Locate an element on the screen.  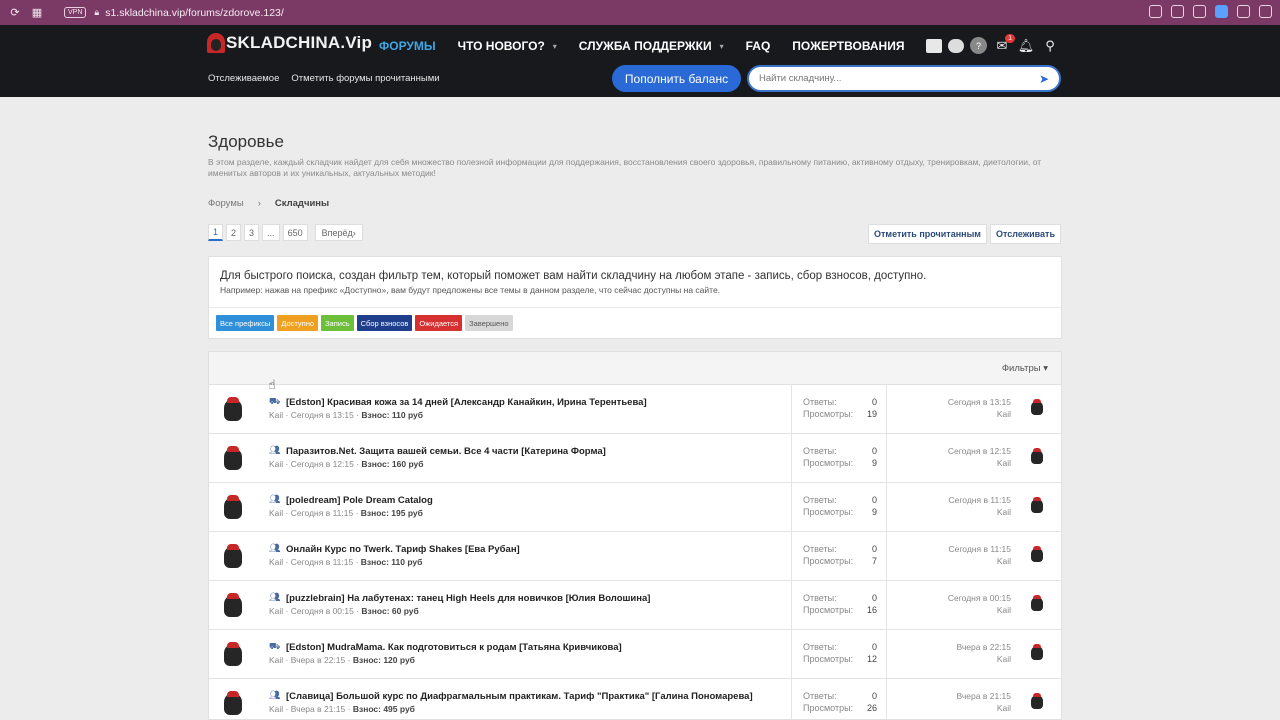
thread-meta: Kail · Сегодня в 11:15 · Взнос: 110 руб is located at coordinates (346, 562).